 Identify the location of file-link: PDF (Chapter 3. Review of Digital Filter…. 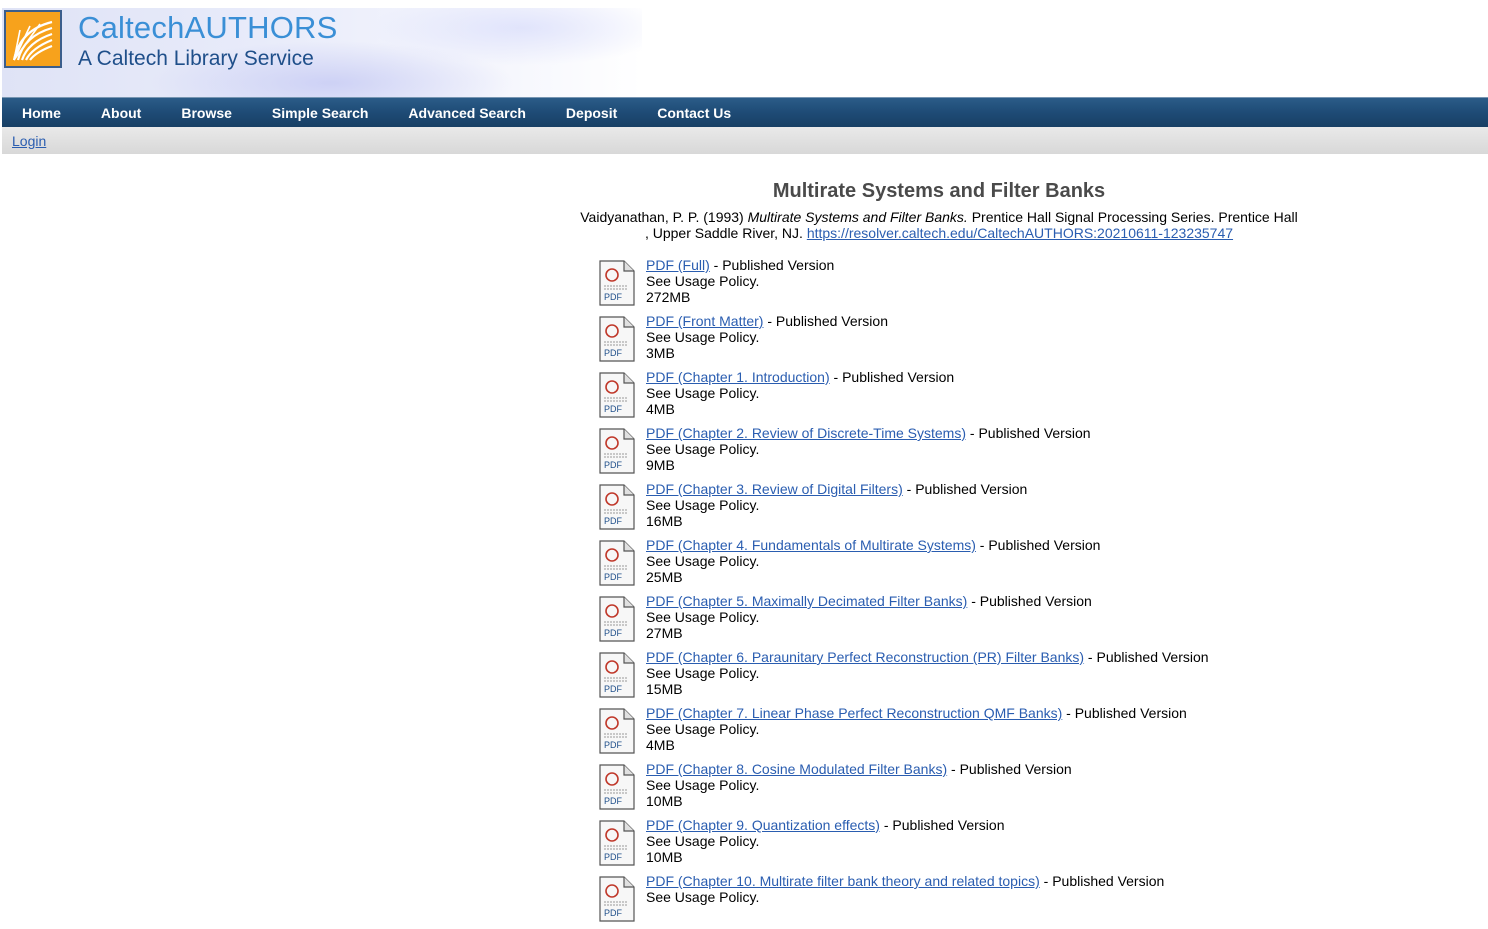
(774, 489).